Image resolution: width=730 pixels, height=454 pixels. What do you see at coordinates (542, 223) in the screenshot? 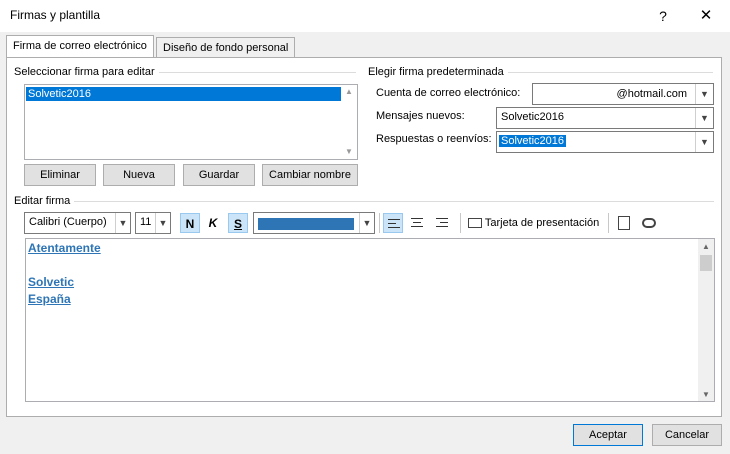
I see `business-card-label: Tarjeta de presentación` at bounding box center [542, 223].